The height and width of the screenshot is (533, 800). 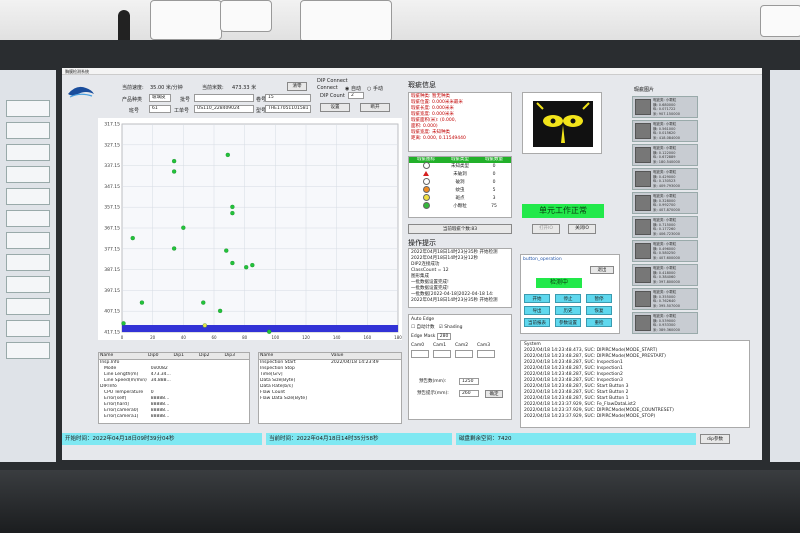 What do you see at coordinates (162, 439) in the screenshot?
I see `start-time-status: 开始时间：2022年04月18日09时39分04秒` at bounding box center [162, 439].